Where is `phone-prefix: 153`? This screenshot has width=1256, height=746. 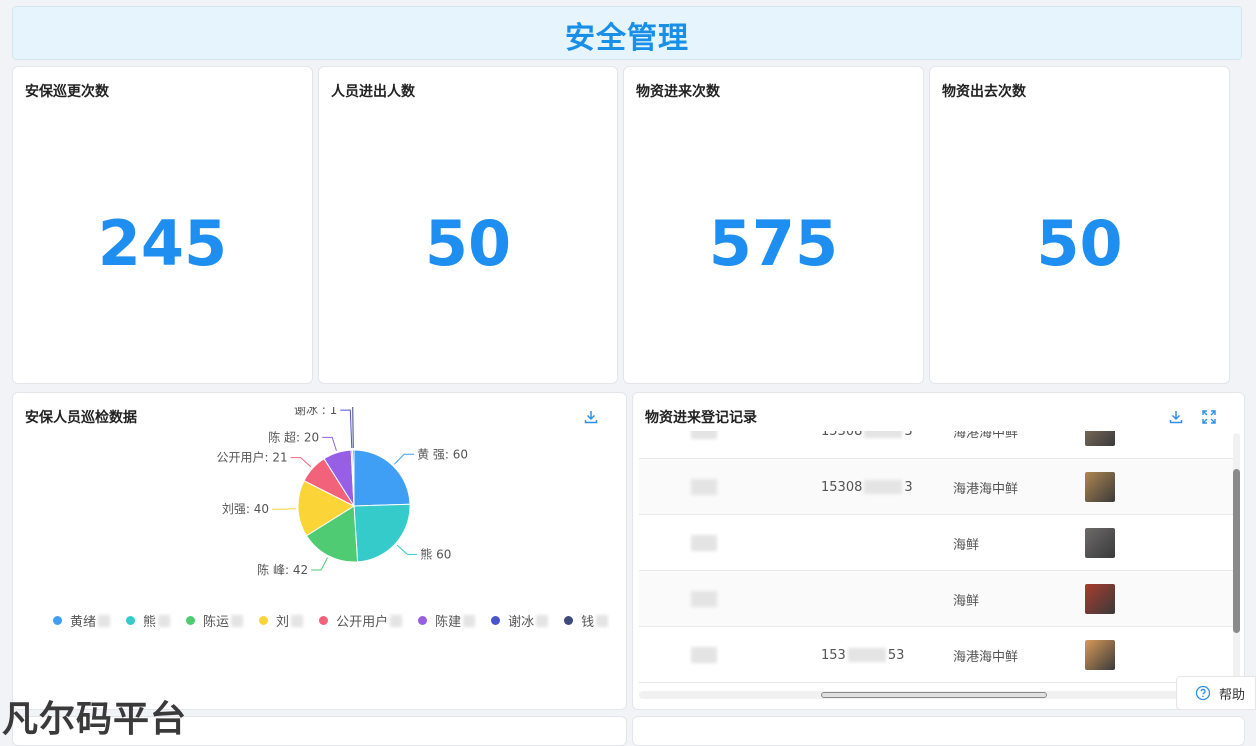 phone-prefix: 153 is located at coordinates (833, 655).